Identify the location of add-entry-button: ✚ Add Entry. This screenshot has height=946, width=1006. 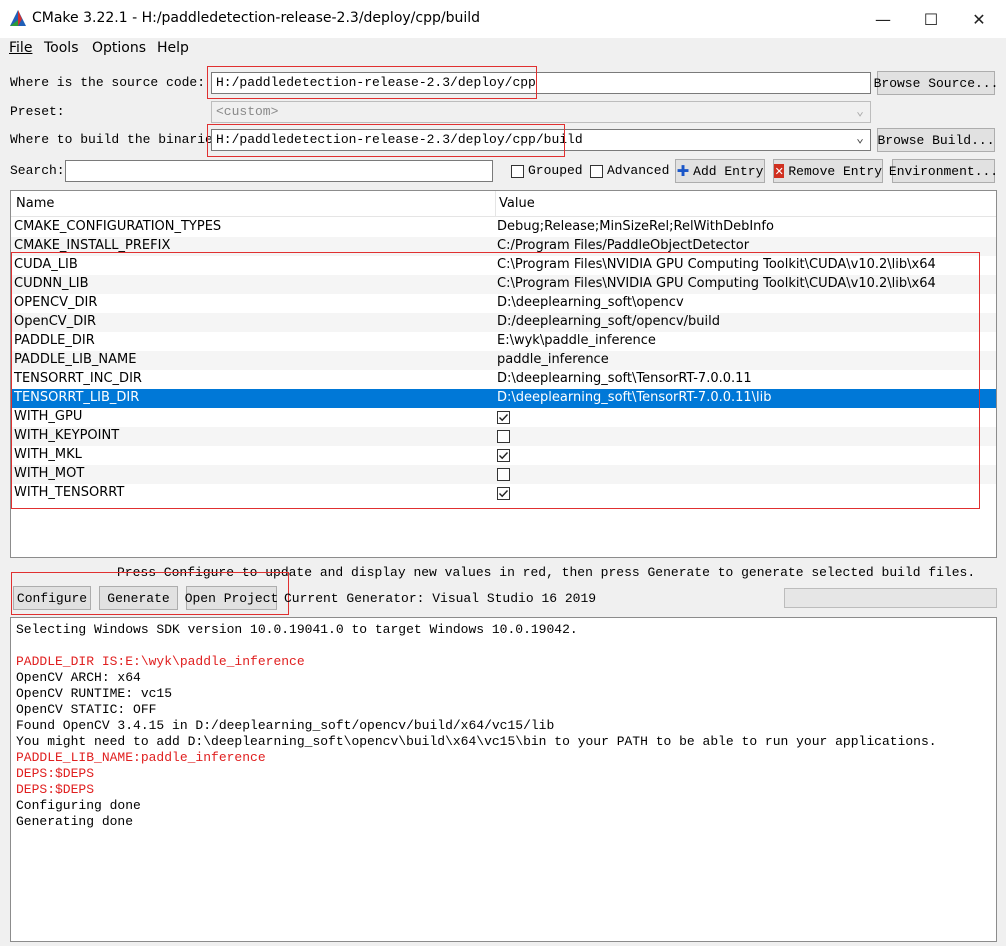
(720, 171).